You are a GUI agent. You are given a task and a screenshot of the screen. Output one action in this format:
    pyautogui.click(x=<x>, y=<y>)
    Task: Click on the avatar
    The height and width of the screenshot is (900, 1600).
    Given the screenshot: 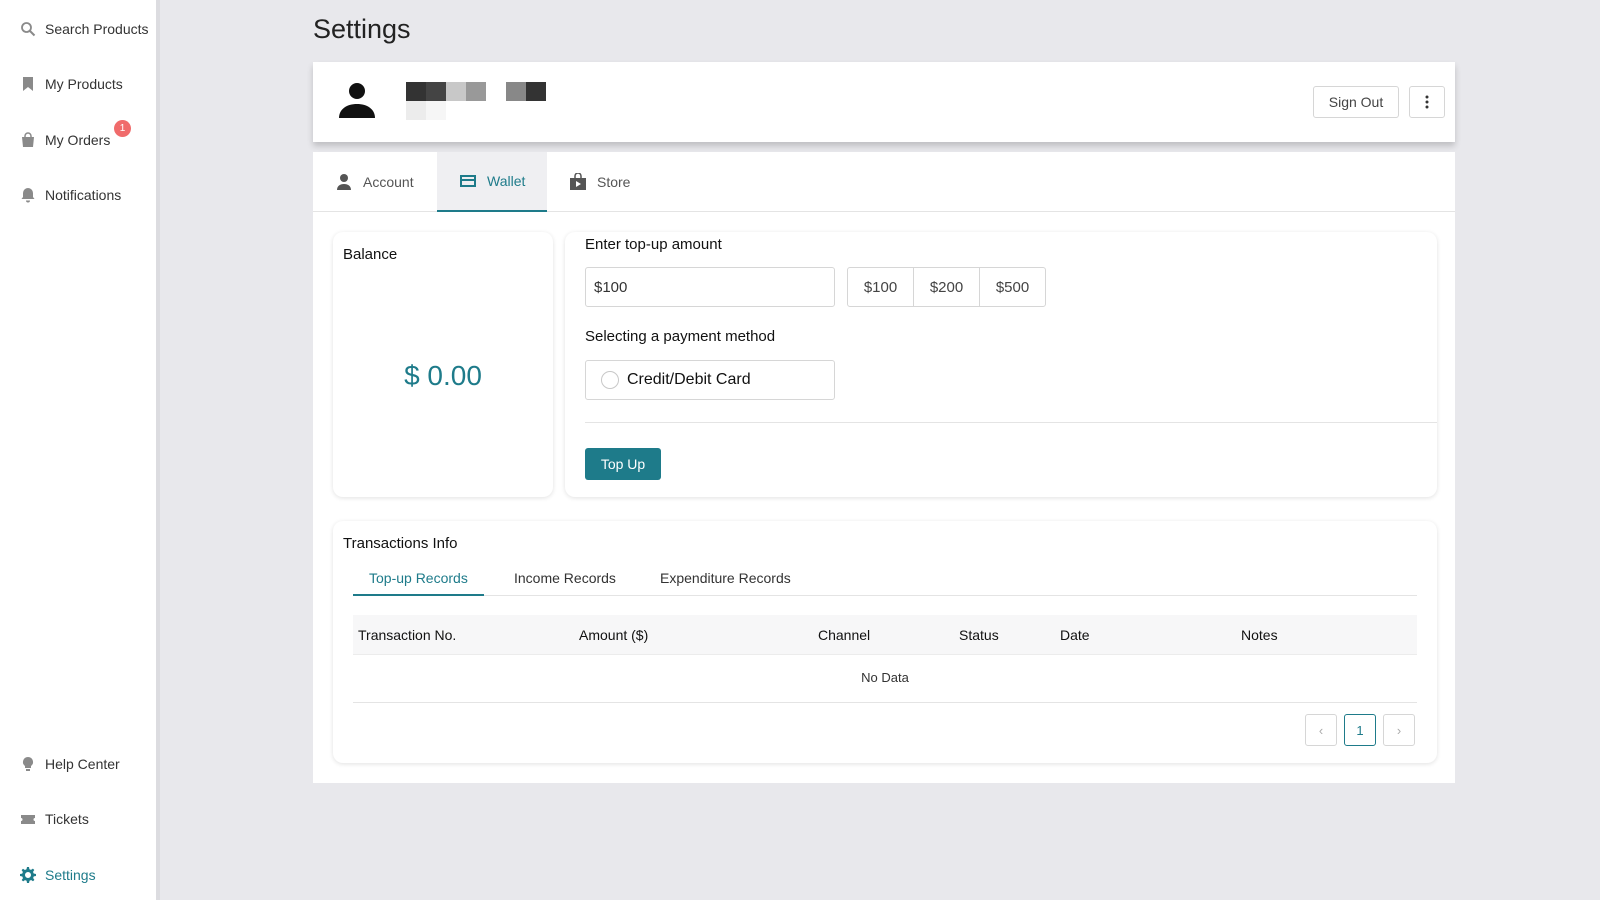 What is the action you would take?
    pyautogui.click(x=357, y=100)
    